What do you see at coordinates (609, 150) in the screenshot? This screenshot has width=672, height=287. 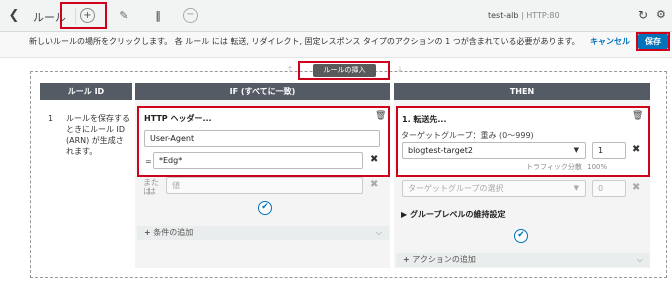 I see `weight-input: 1` at bounding box center [609, 150].